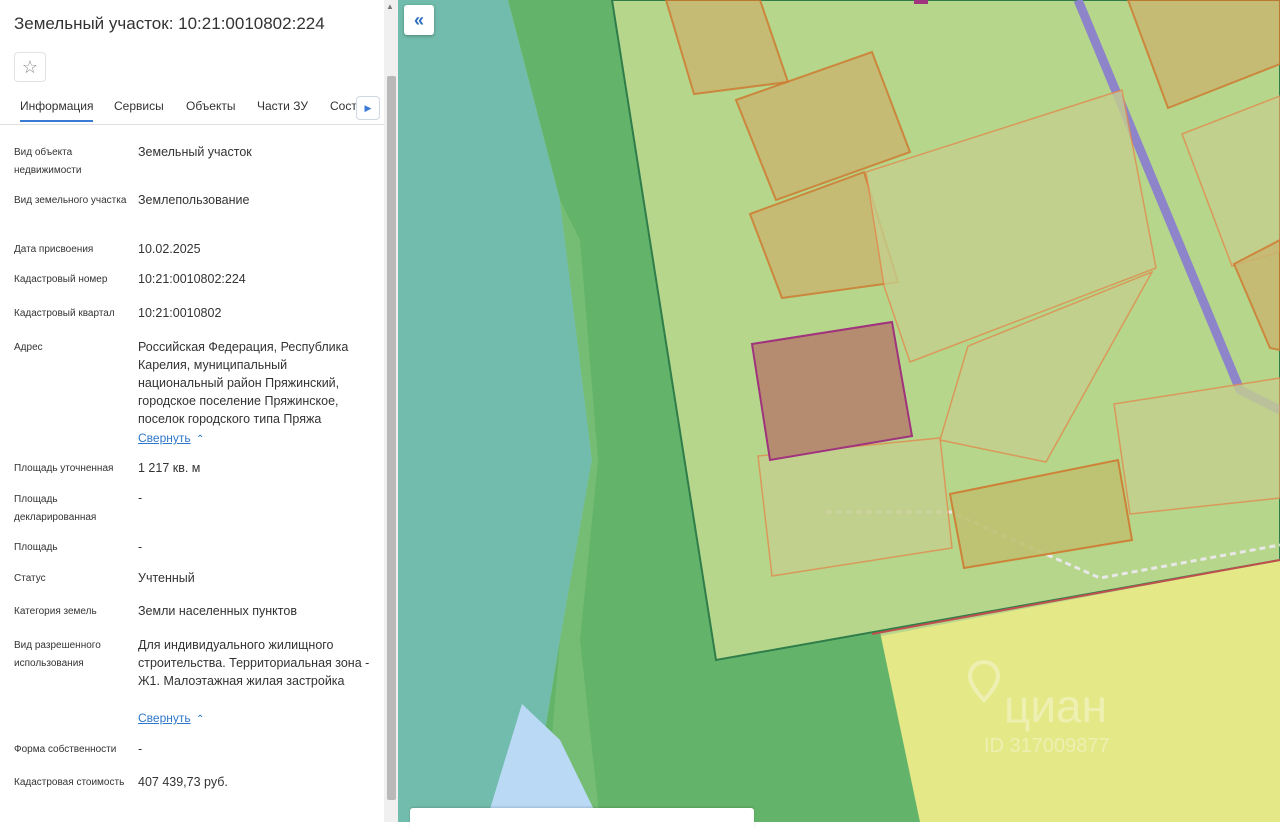 The height and width of the screenshot is (828, 1280). Describe the element at coordinates (64, 313) in the screenshot. I see `label-cadastral-quarter: Кадастровый квартал` at that location.